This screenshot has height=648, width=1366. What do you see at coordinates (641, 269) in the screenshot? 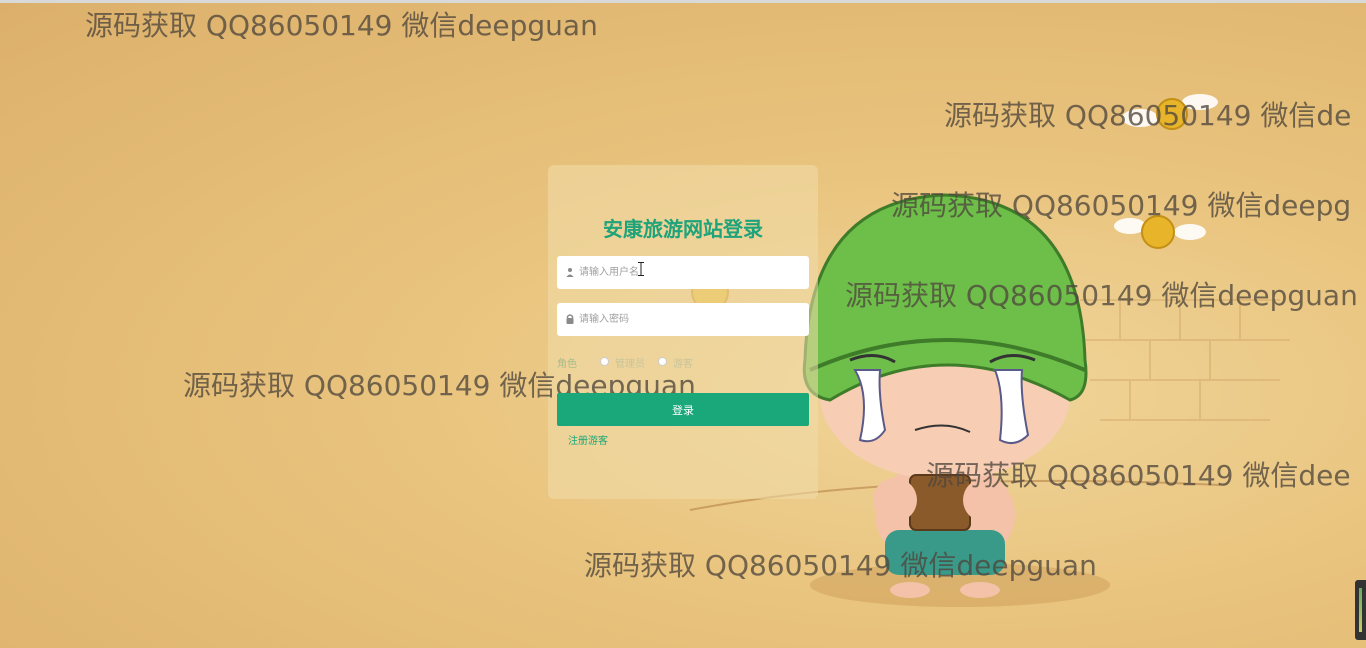
I see `text-cursor-icon` at bounding box center [641, 269].